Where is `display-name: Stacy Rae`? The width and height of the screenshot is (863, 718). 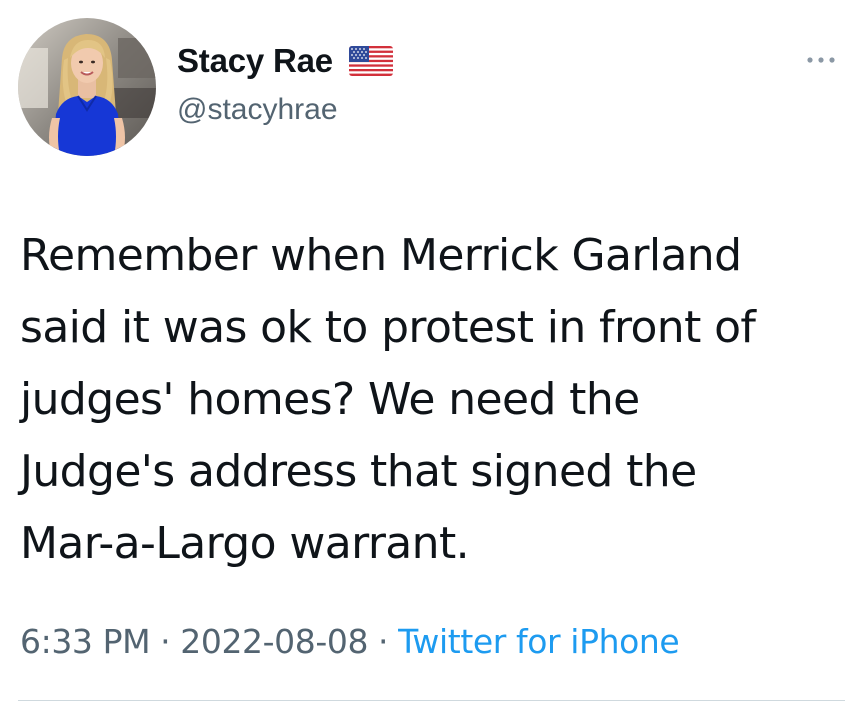
display-name: Stacy Rae is located at coordinates (255, 61).